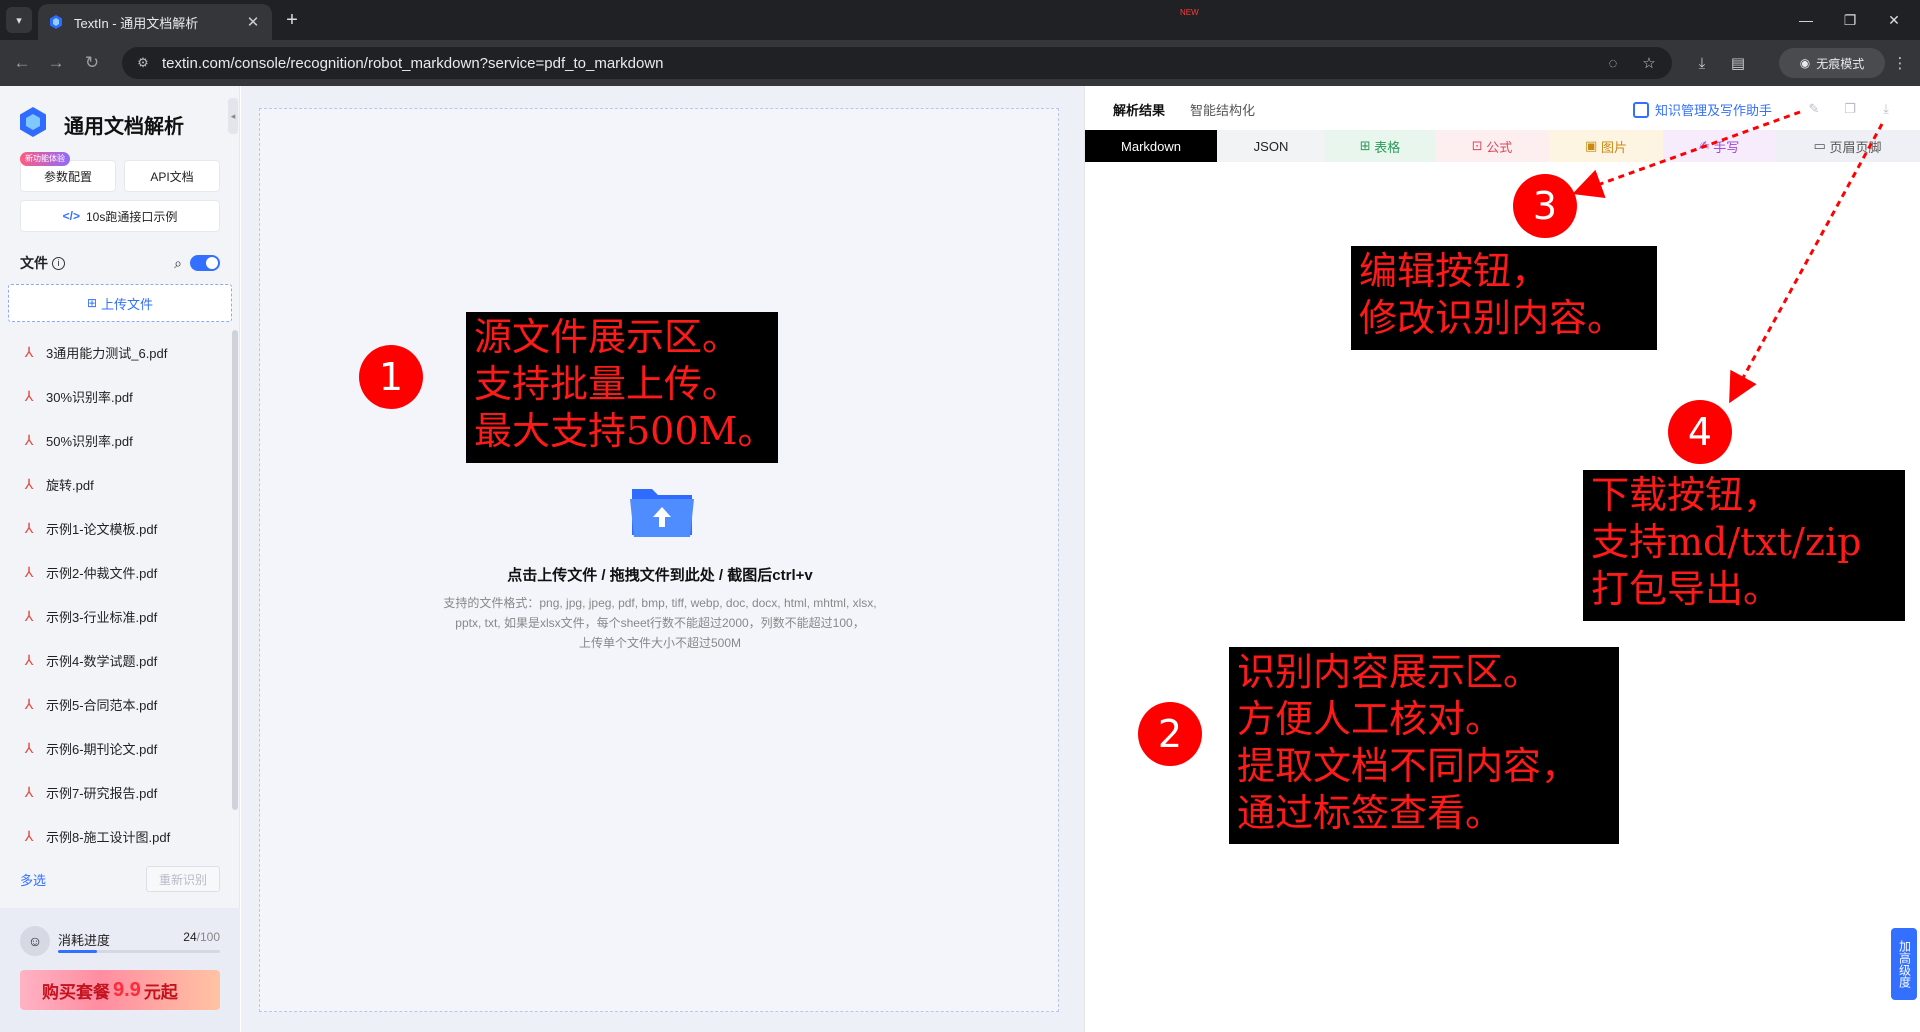 The width and height of the screenshot is (1920, 1032). What do you see at coordinates (1271, 146) in the screenshot?
I see `tab-json: JSON` at bounding box center [1271, 146].